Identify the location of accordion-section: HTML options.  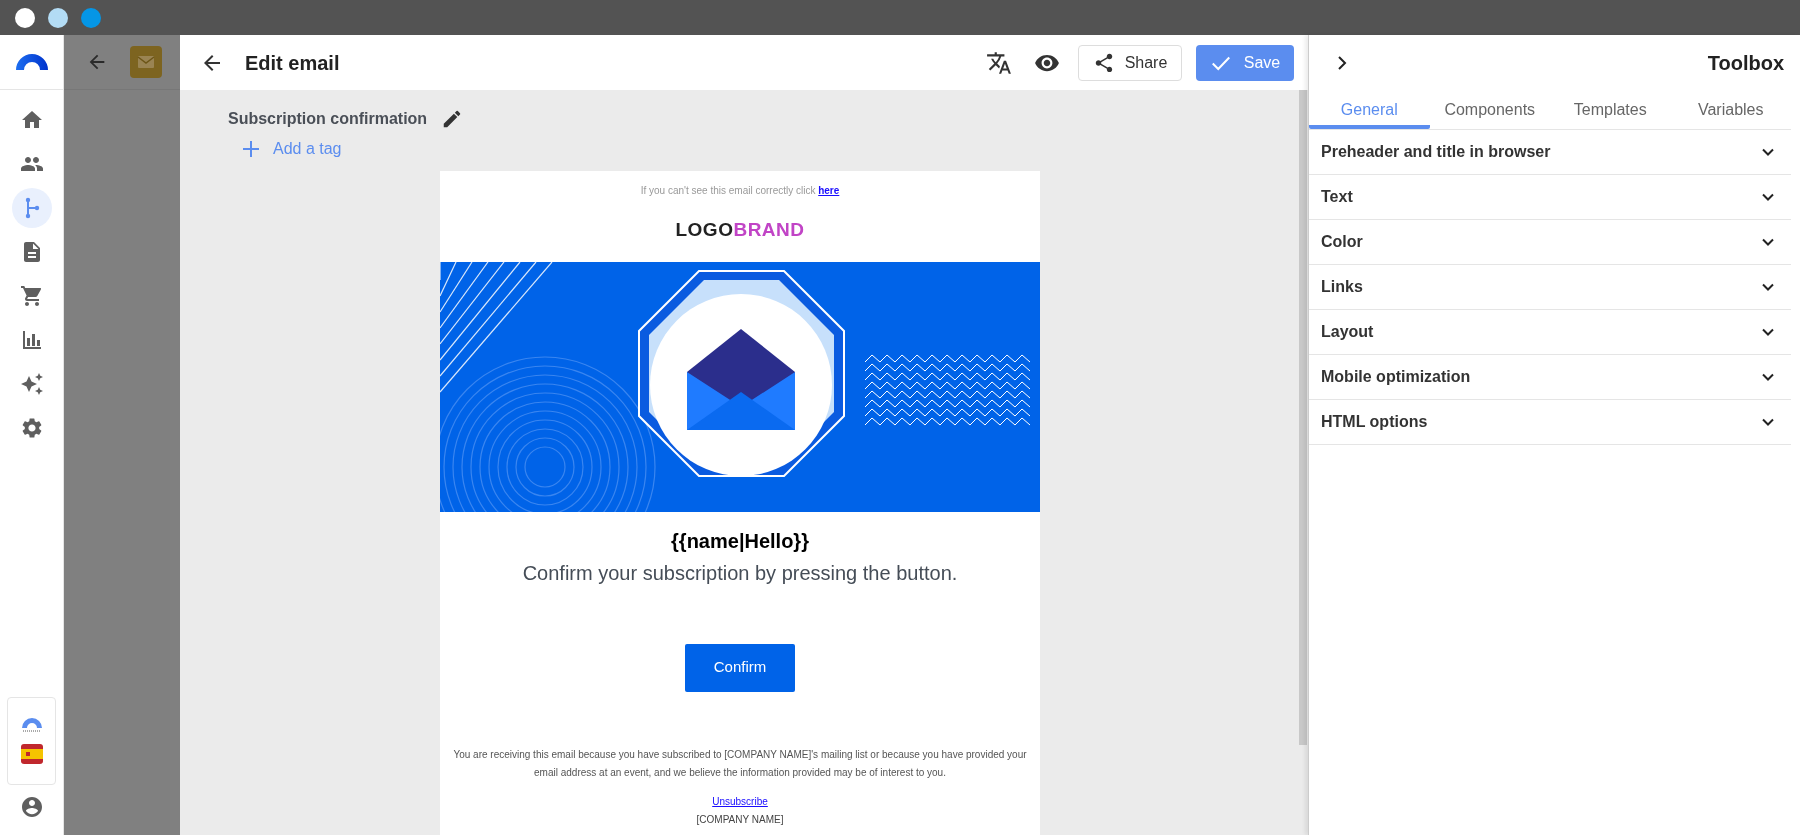
(1550, 422).